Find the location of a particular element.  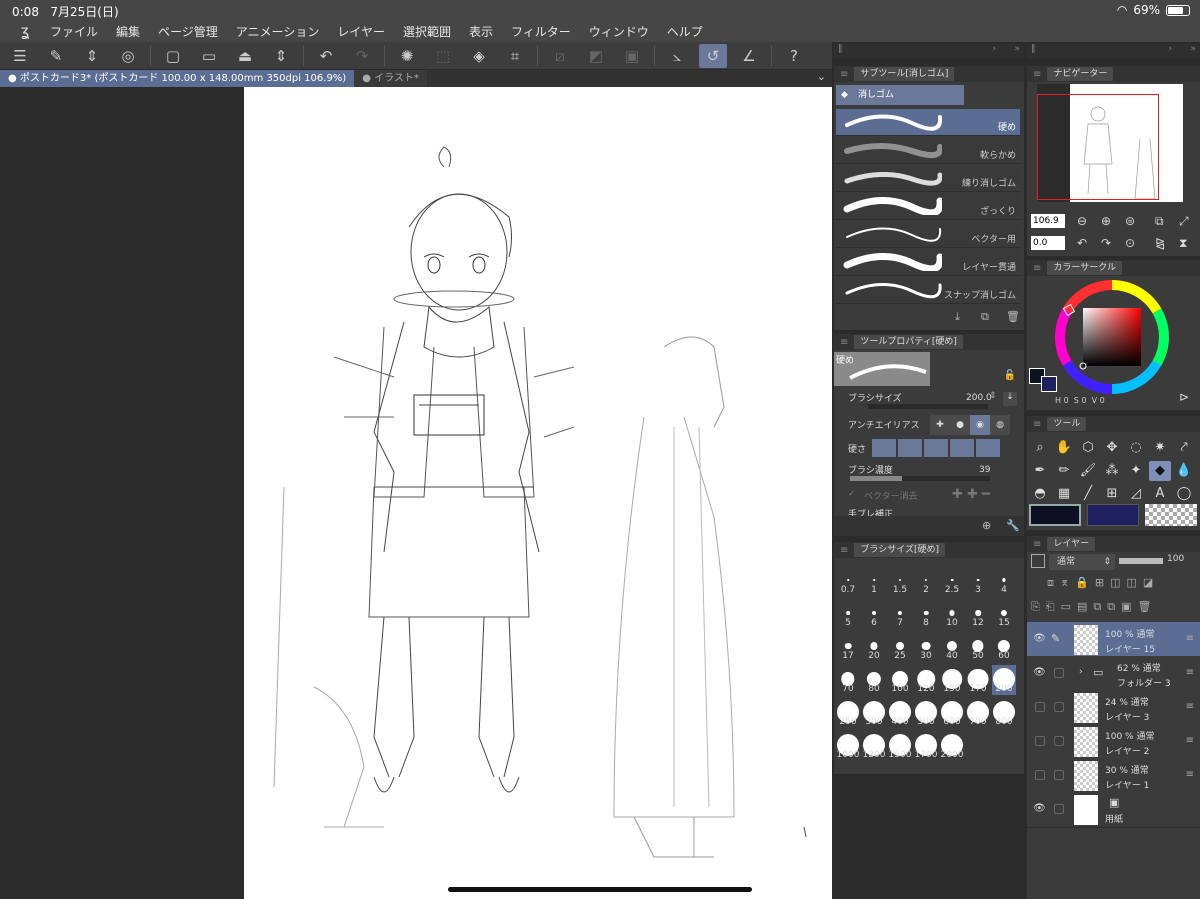

help-icon: ? is located at coordinates (794, 56).